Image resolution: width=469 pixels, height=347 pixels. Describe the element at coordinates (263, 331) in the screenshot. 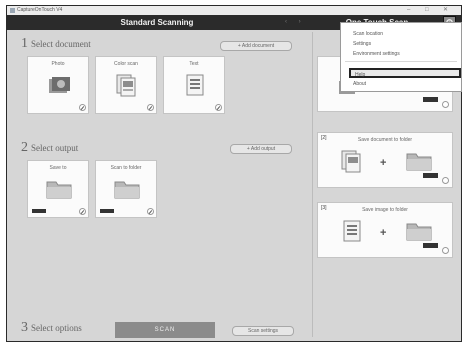

I see `scan-settings-button: Scan settings` at that location.